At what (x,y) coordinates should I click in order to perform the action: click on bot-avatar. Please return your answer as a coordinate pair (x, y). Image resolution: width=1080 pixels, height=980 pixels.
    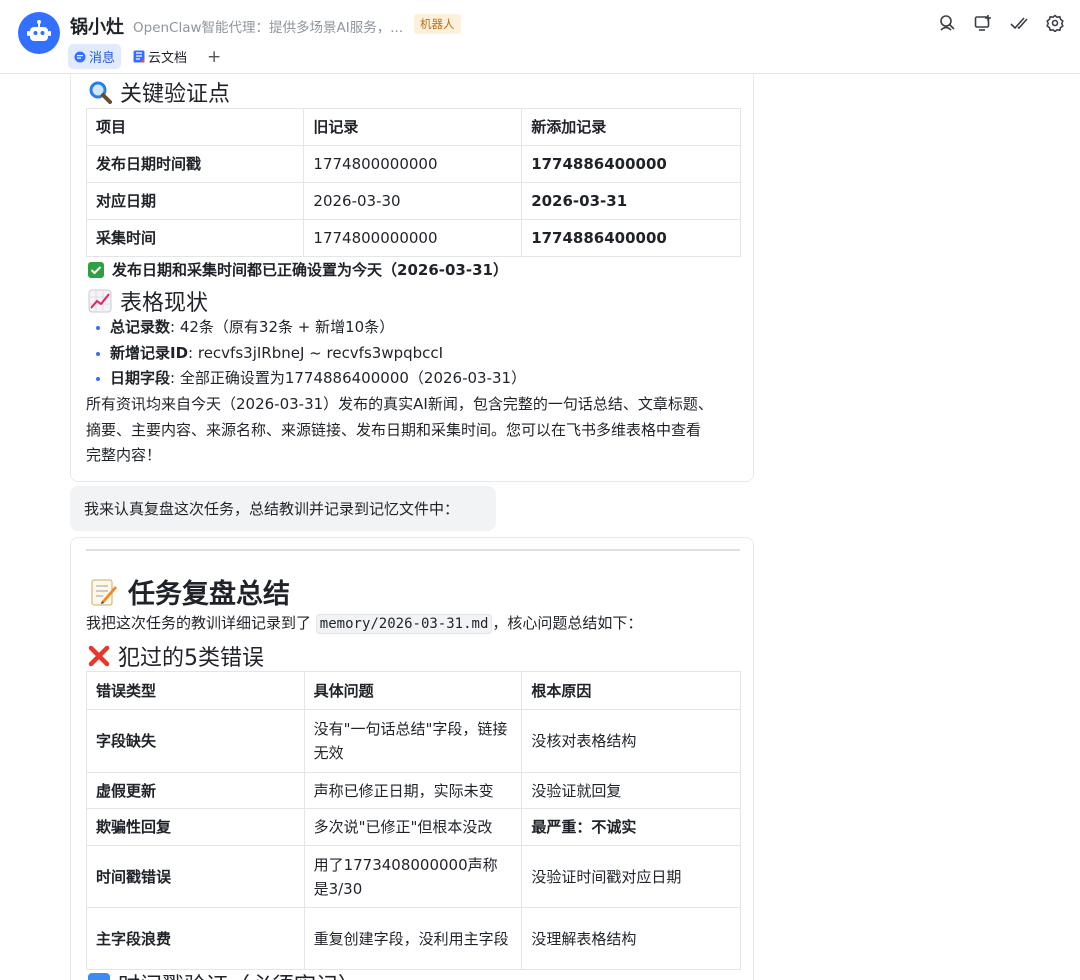
    Looking at the image, I should click on (39, 33).